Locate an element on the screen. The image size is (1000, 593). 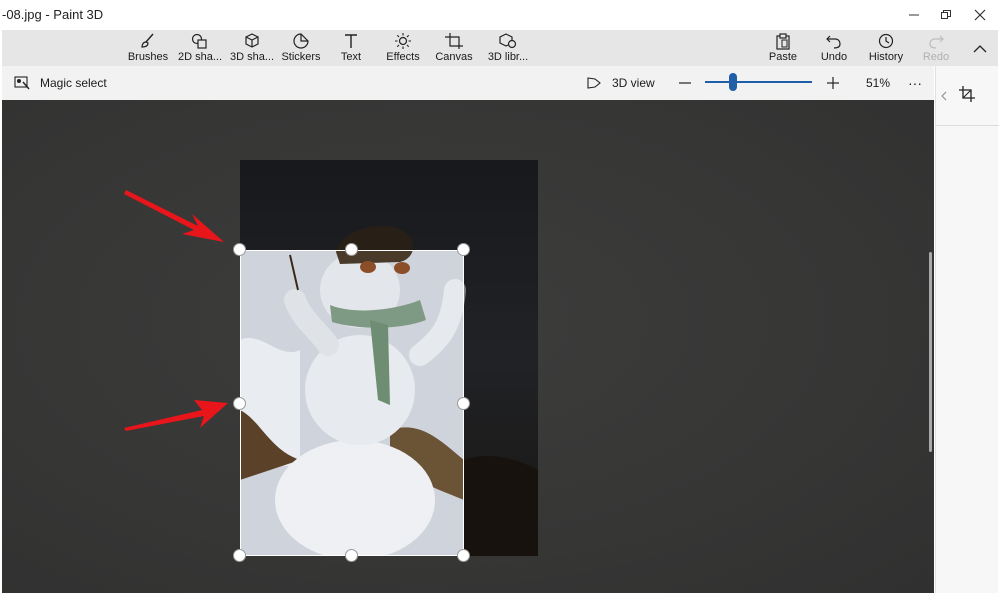
brushes-label: Brushes is located at coordinates (148, 57).